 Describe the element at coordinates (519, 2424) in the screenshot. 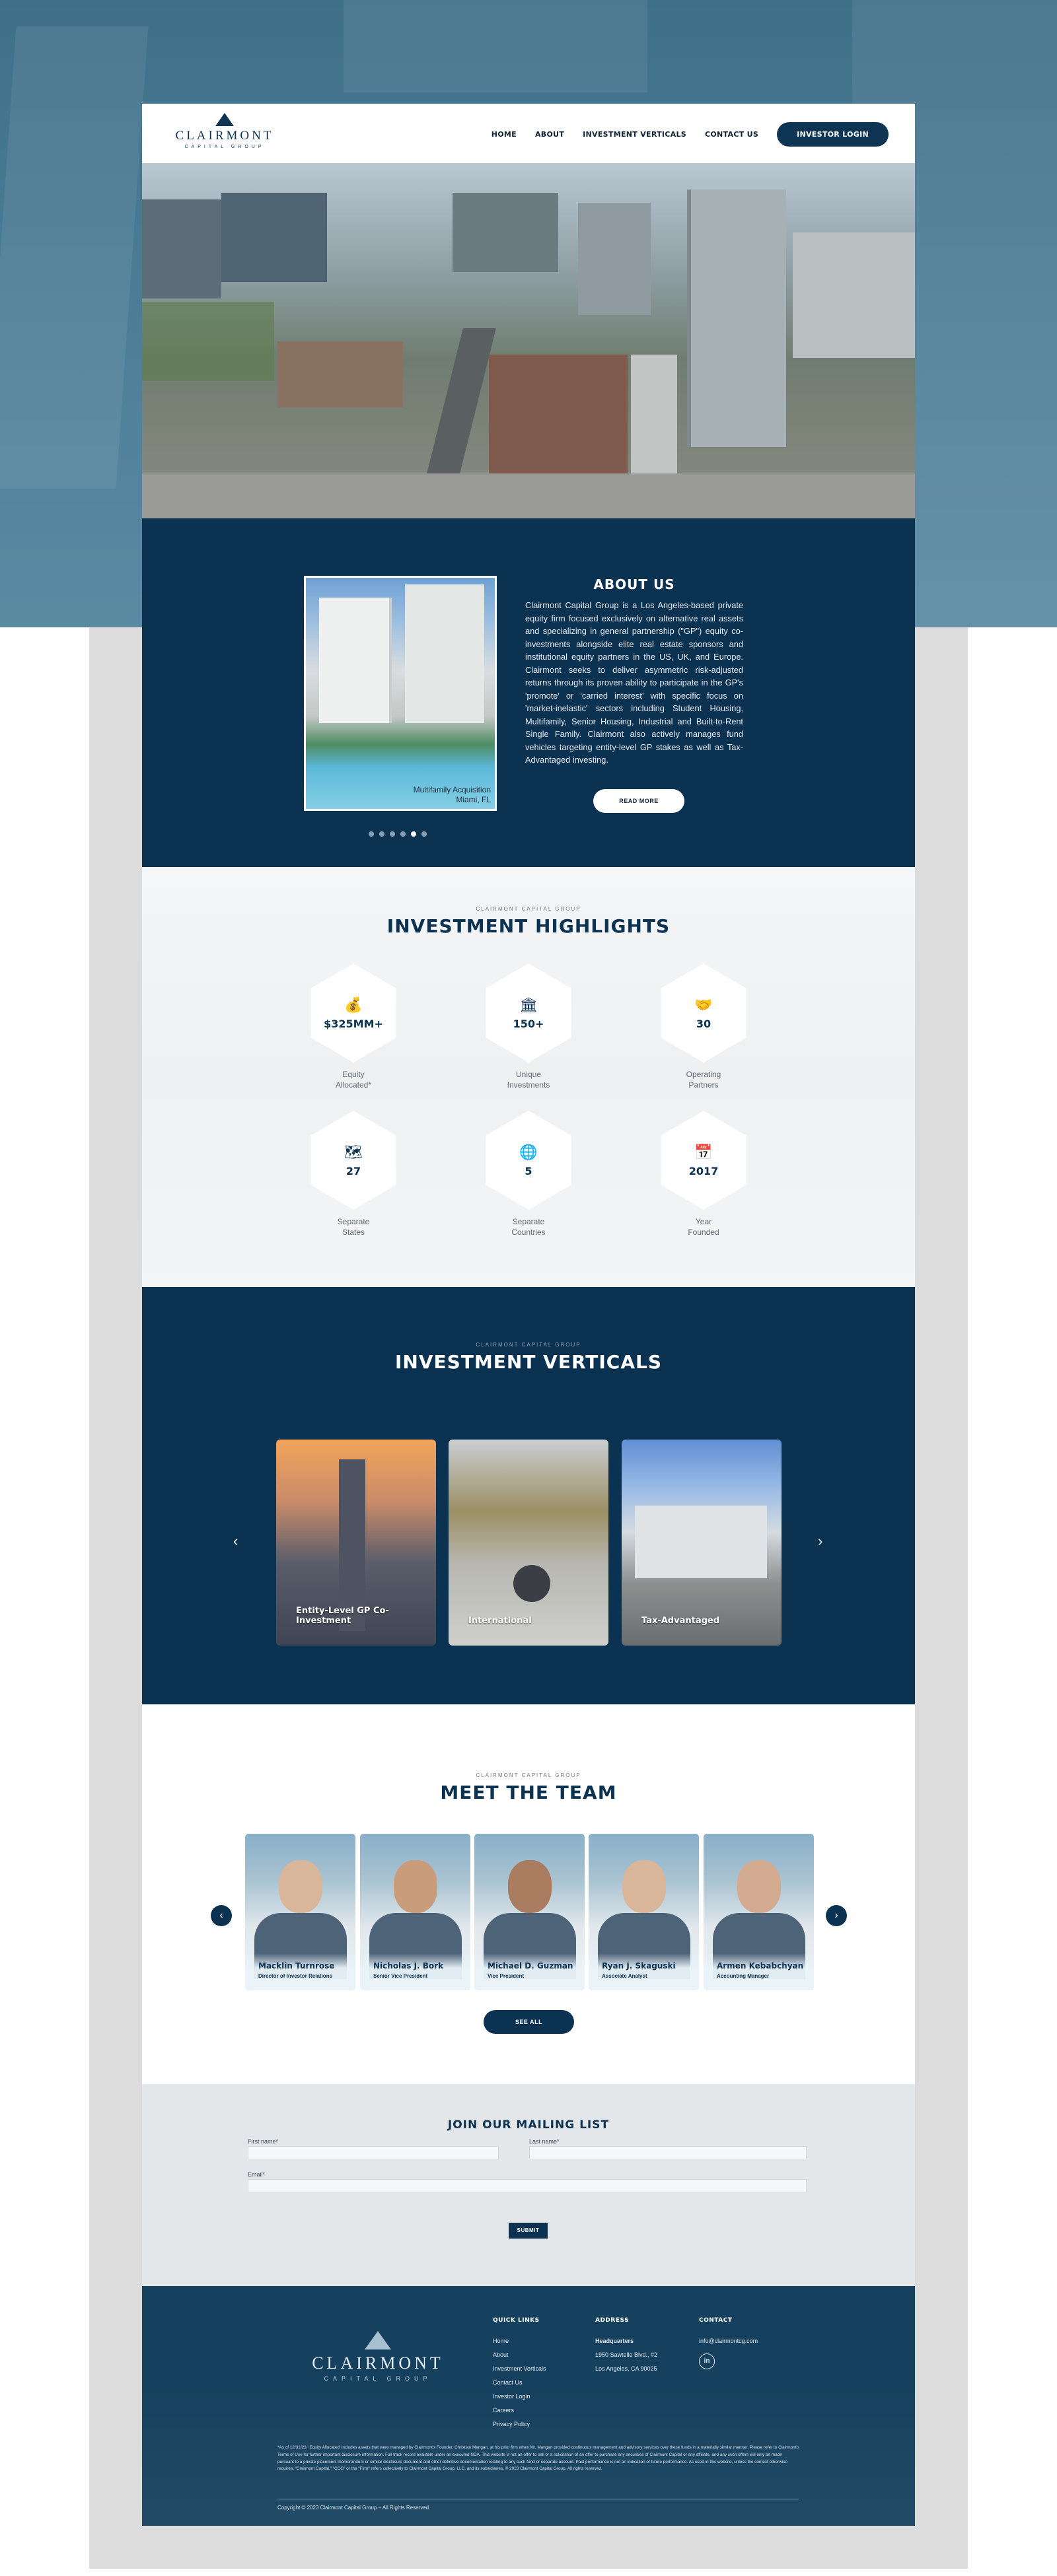

I see `footer-link-privacy-policy: Privacy Policy` at that location.